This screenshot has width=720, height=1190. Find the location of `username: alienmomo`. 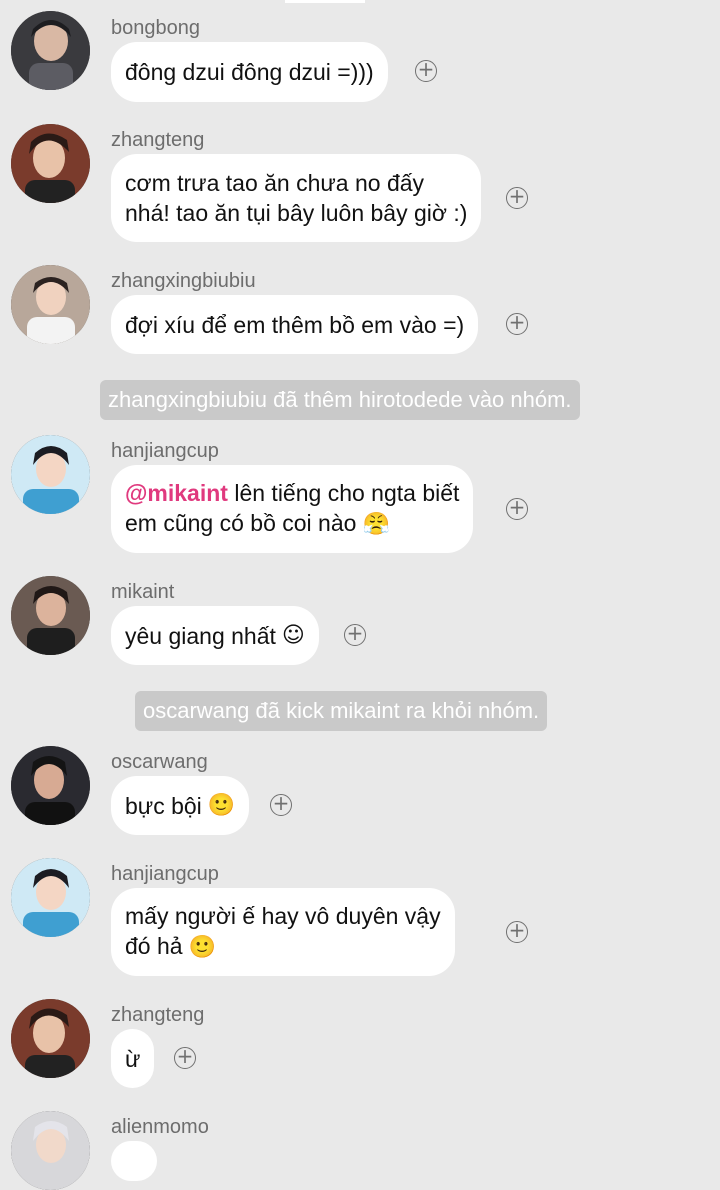

username: alienmomo is located at coordinates (160, 1127).